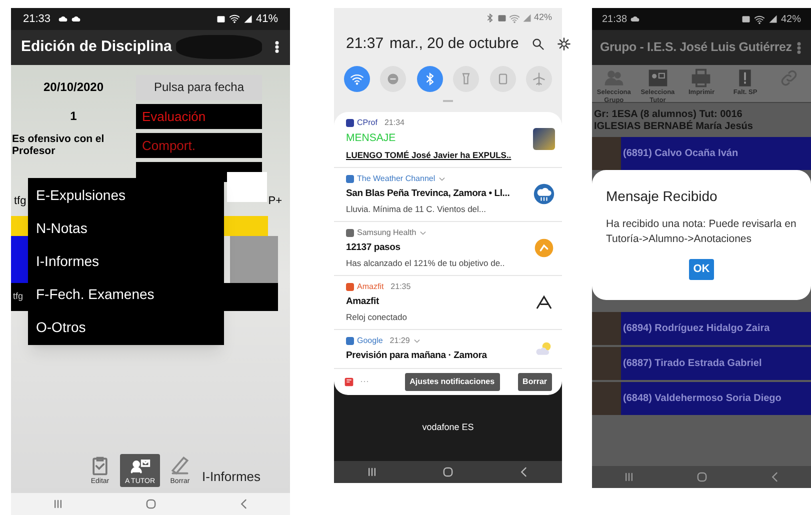  Describe the element at coordinates (696, 47) in the screenshot. I see `screen-title: Grupo - I.E.S. José Luis Gutiérrez` at that location.